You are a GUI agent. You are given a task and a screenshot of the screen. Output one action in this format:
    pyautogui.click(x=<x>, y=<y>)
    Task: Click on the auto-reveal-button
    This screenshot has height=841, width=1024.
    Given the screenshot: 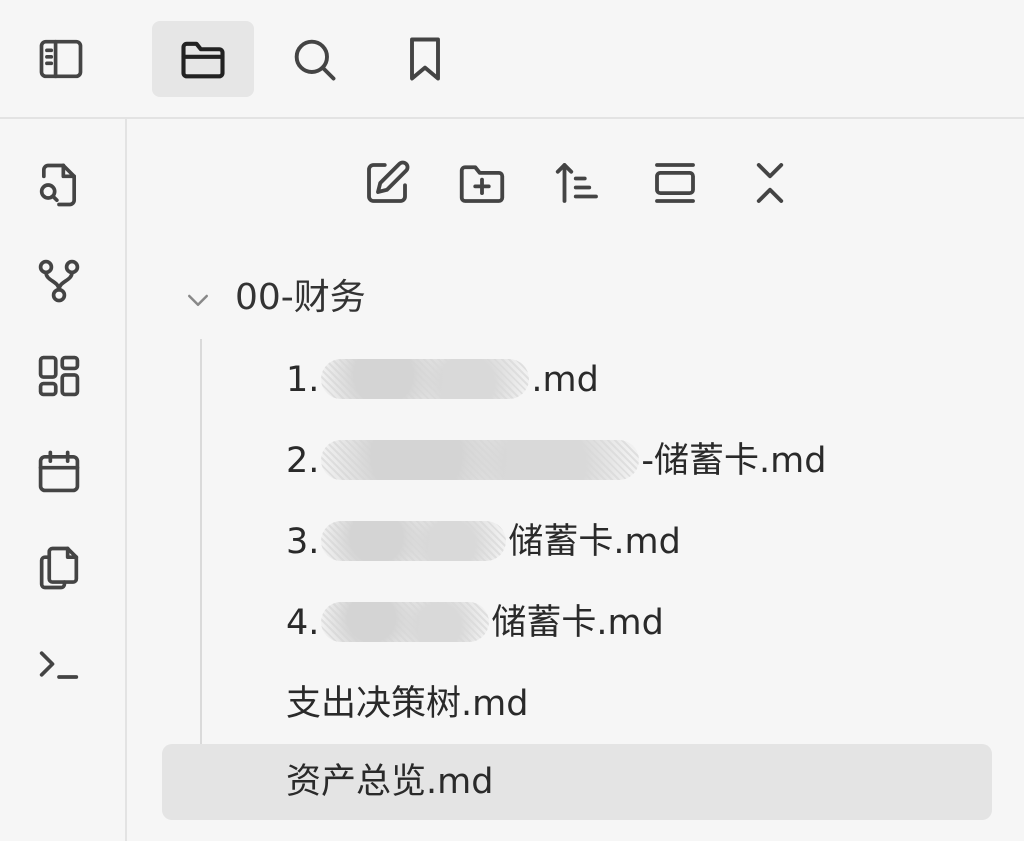 What is the action you would take?
    pyautogui.click(x=675, y=183)
    